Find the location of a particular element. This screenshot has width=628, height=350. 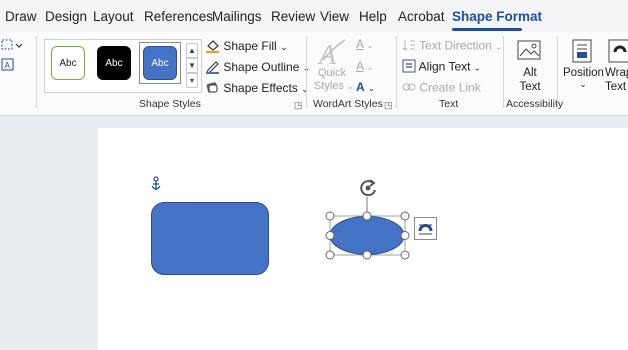

tab-layout: Layout is located at coordinates (113, 16).